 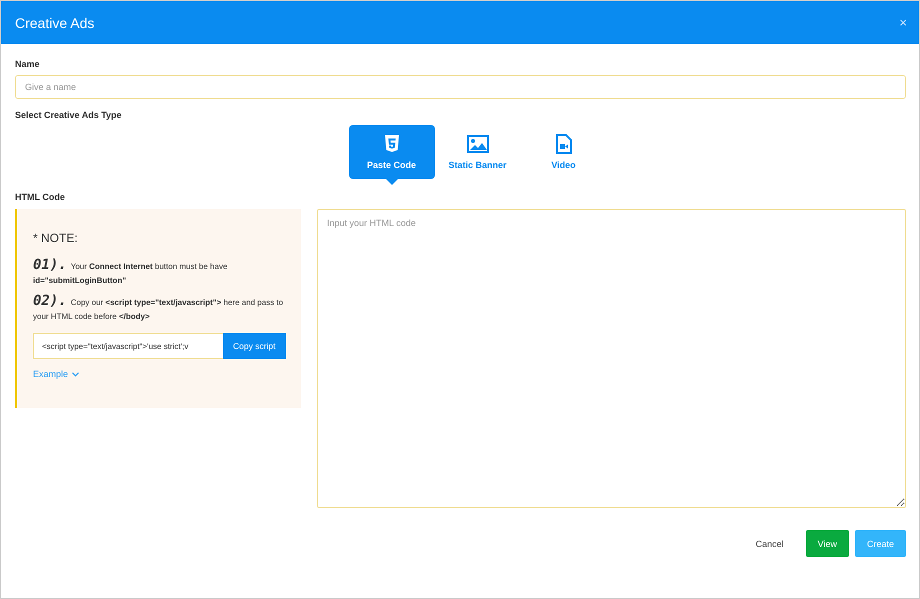 What do you see at coordinates (160, 273) in the screenshot?
I see `note-step: 01). Your Connect Internet button must be have id="submitLoginButton"` at bounding box center [160, 273].